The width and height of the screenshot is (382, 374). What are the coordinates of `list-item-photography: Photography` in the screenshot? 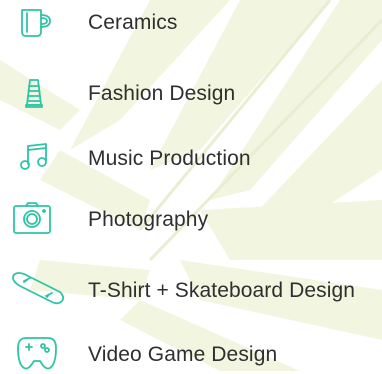 It's located at (191, 222).